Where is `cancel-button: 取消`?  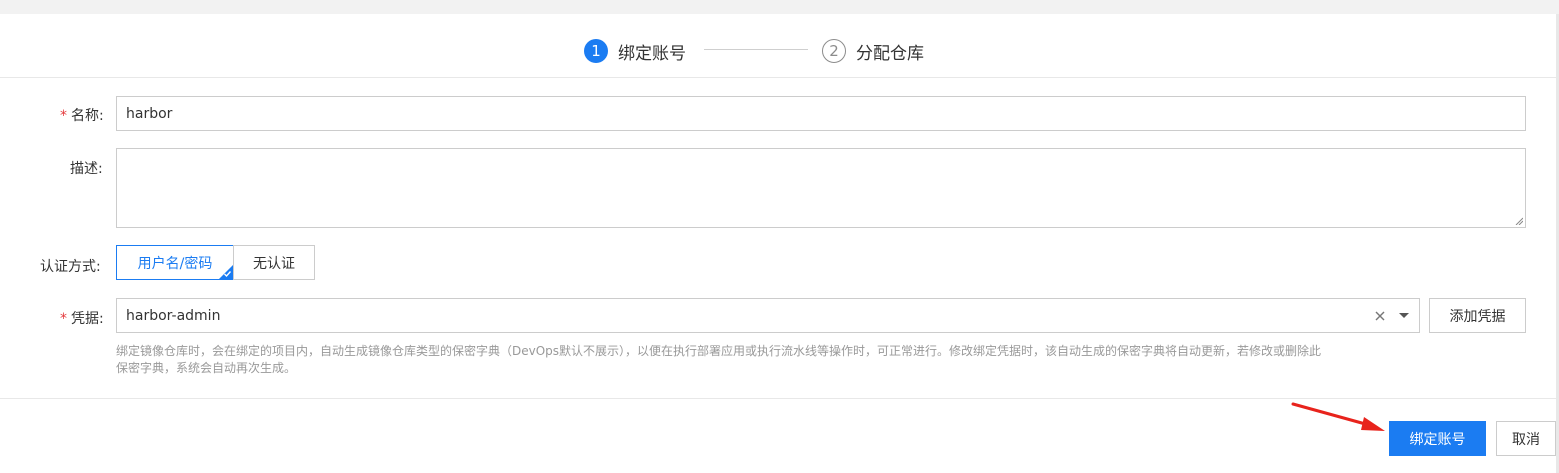 cancel-button: 取消 is located at coordinates (1526, 438).